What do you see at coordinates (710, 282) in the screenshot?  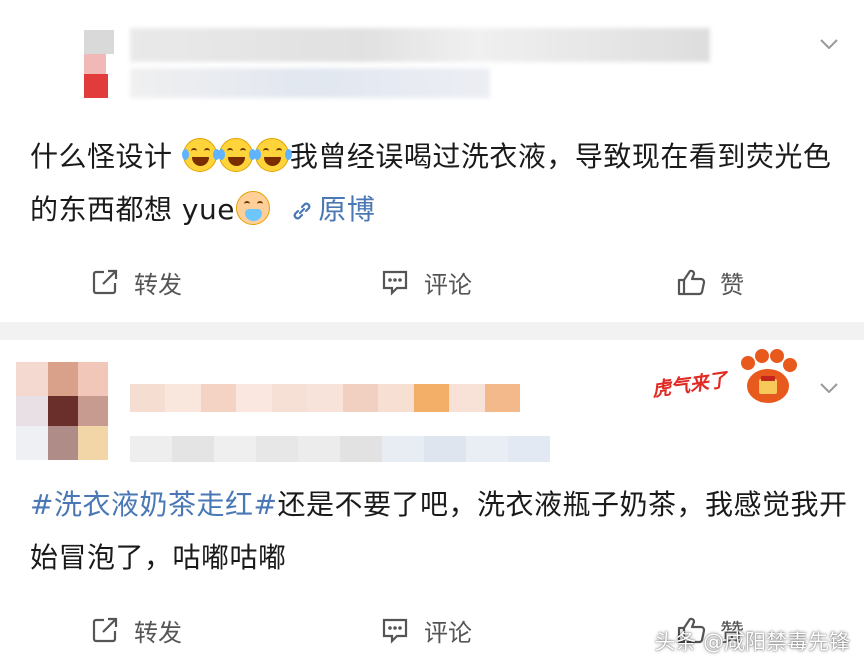 I see `like-button: 赞` at bounding box center [710, 282].